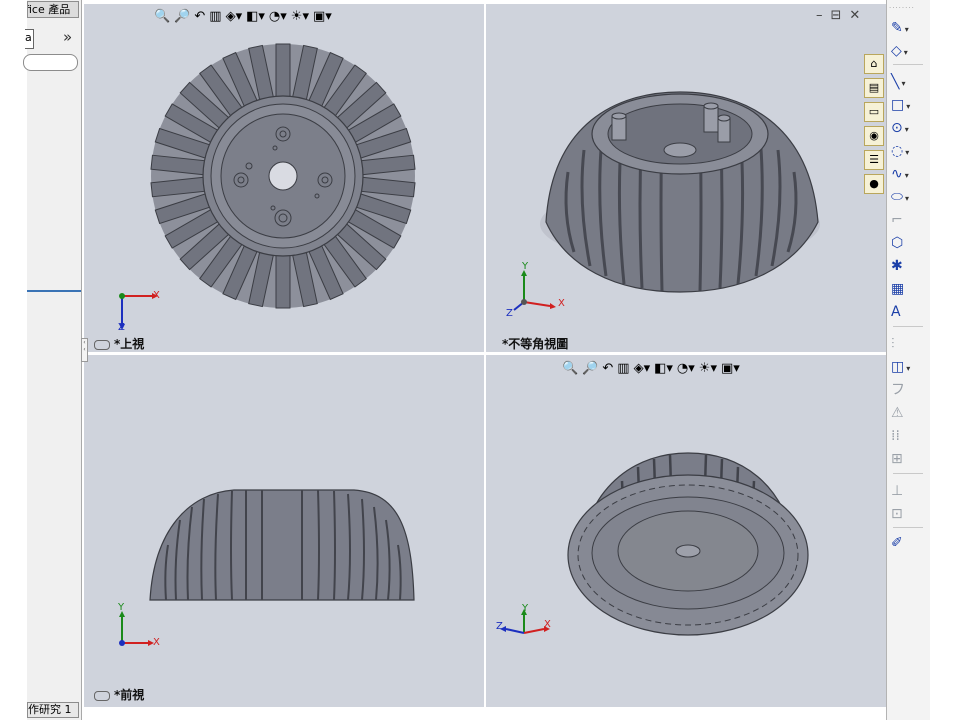 The height and width of the screenshot is (720, 960). Describe the element at coordinates (909, 243) in the screenshot. I see `polygon-icon: ⬡` at that location.